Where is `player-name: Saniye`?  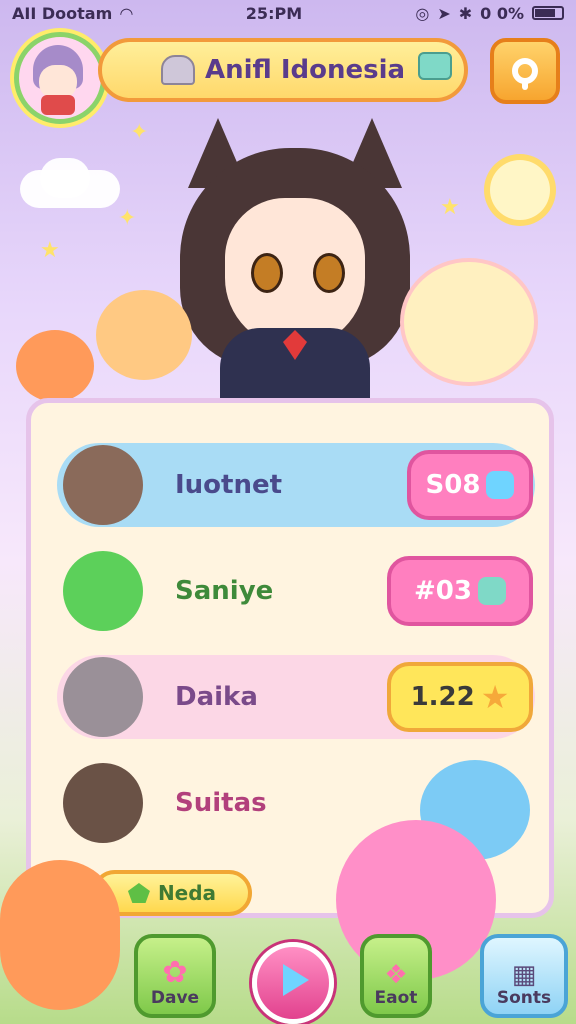 player-name: Saniye is located at coordinates (224, 591).